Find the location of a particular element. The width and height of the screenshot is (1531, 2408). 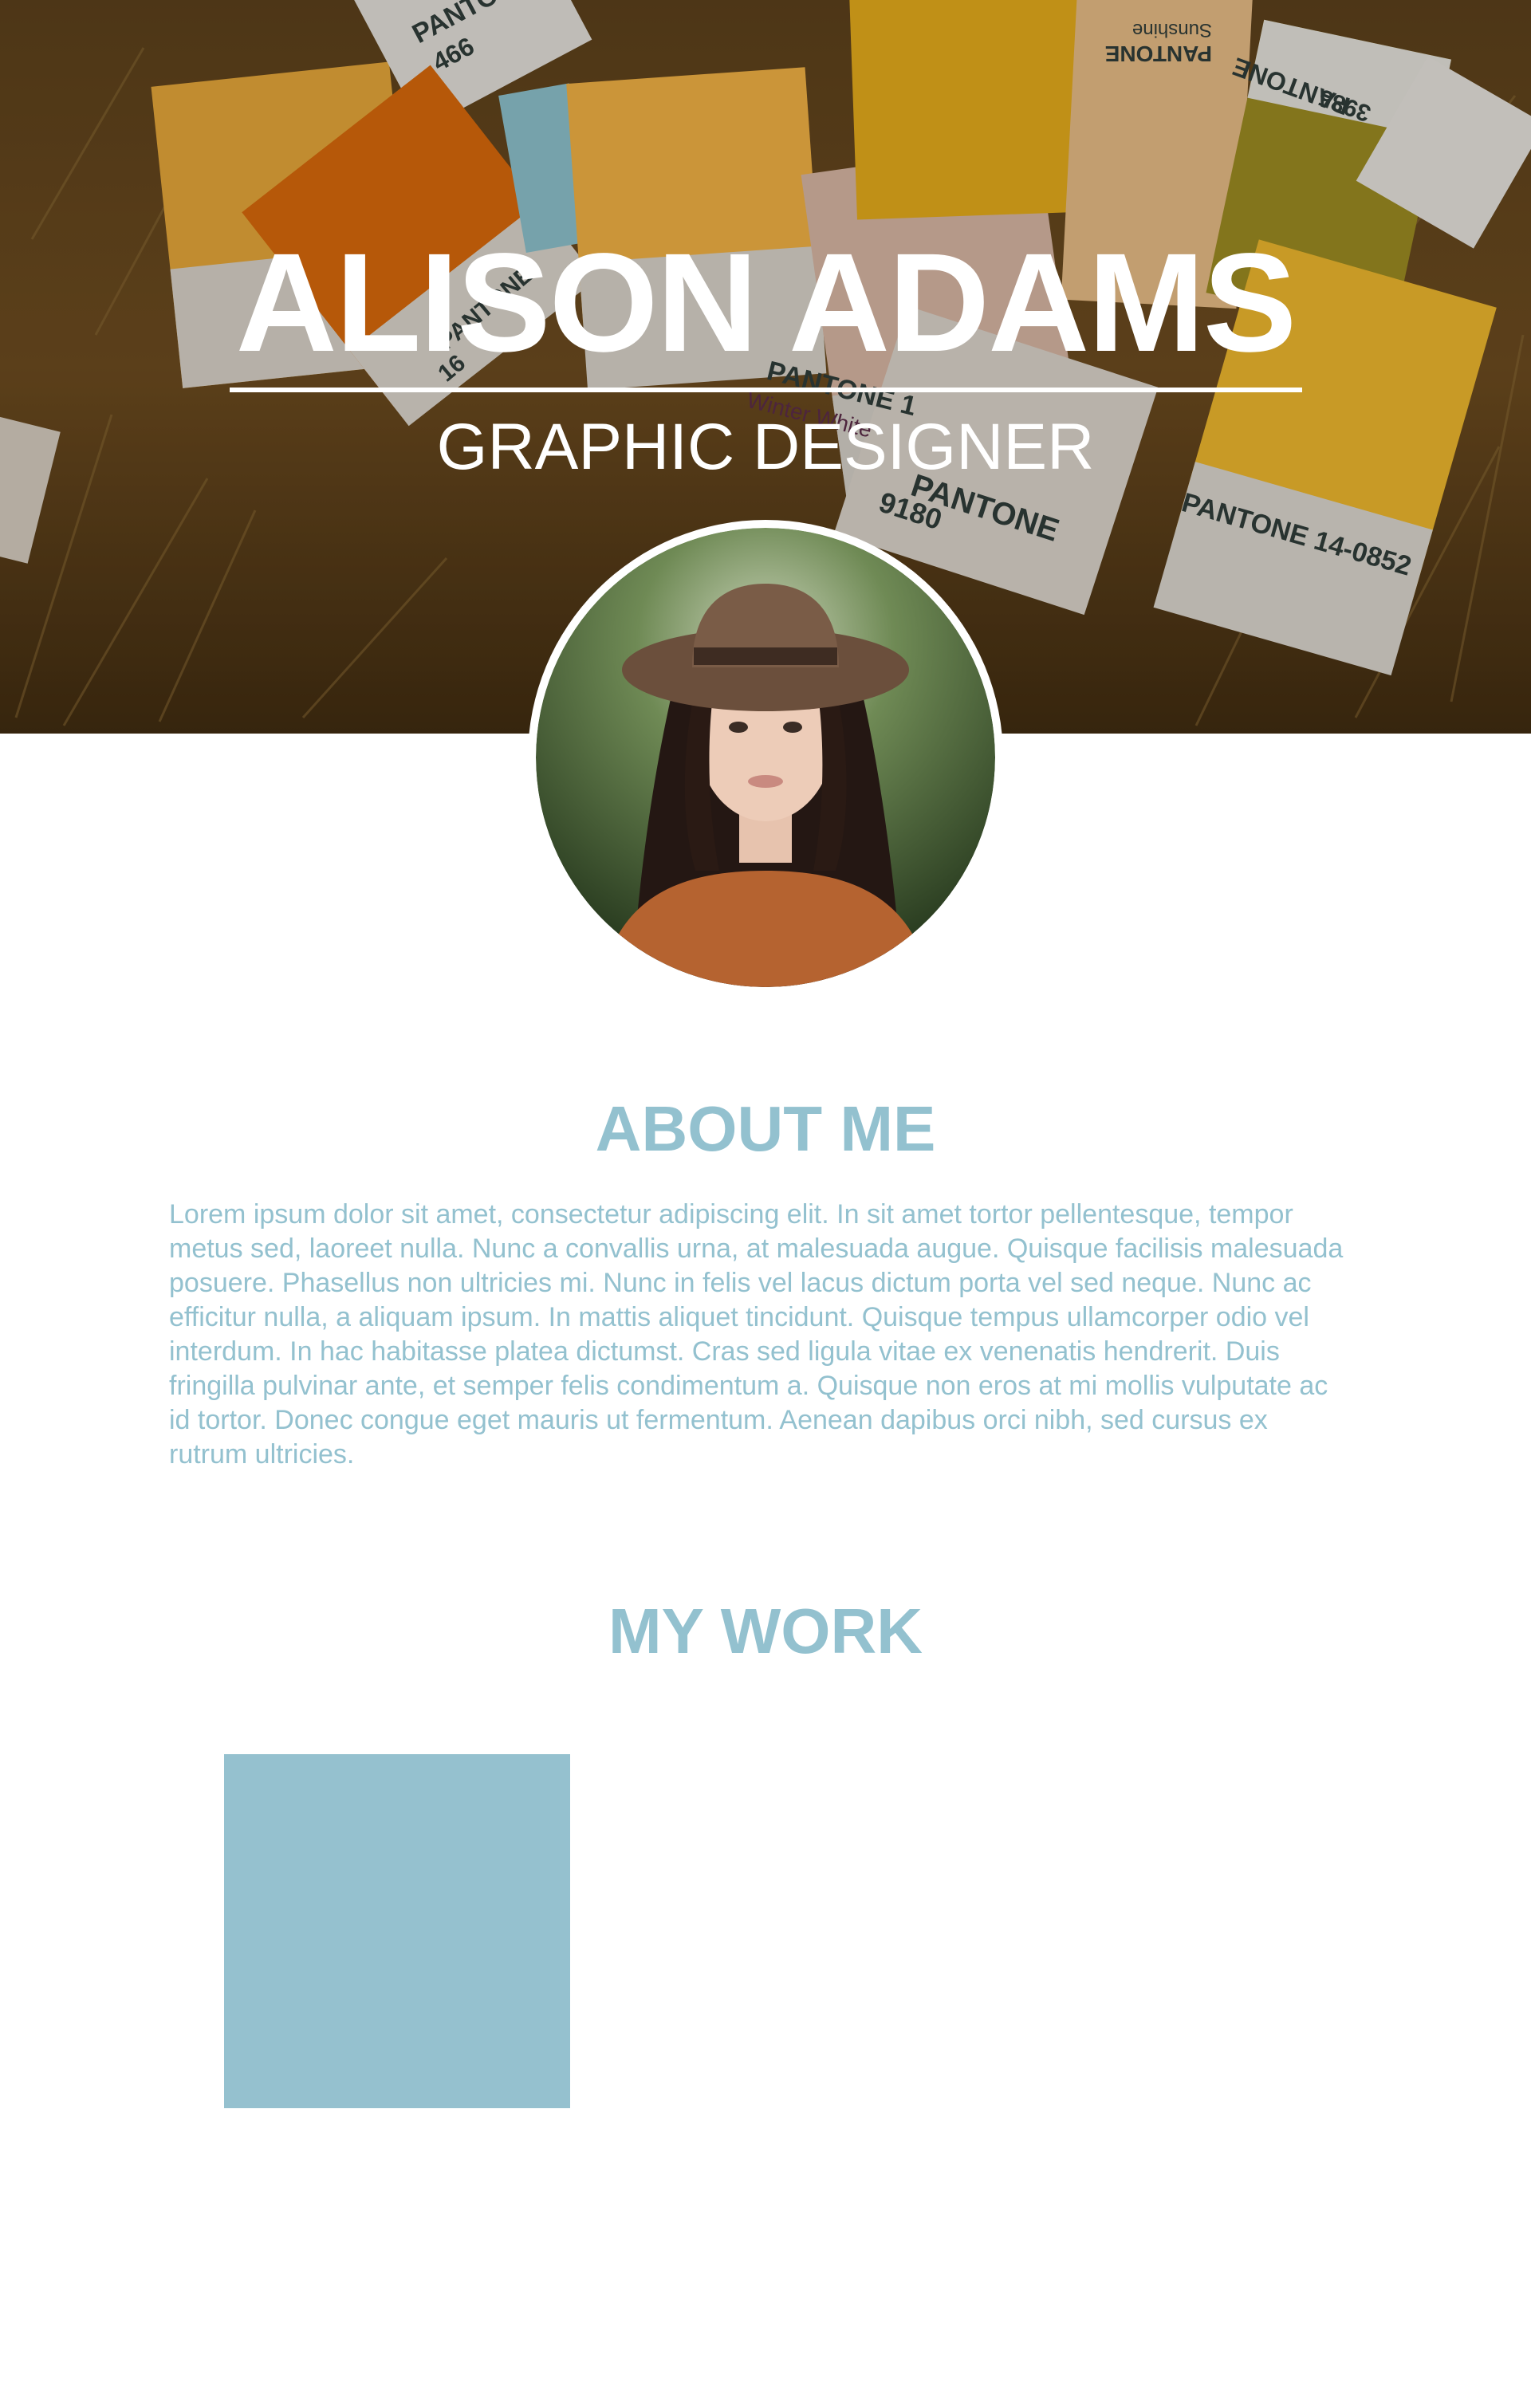

about-heading: ABOUT ME is located at coordinates (765, 1128).